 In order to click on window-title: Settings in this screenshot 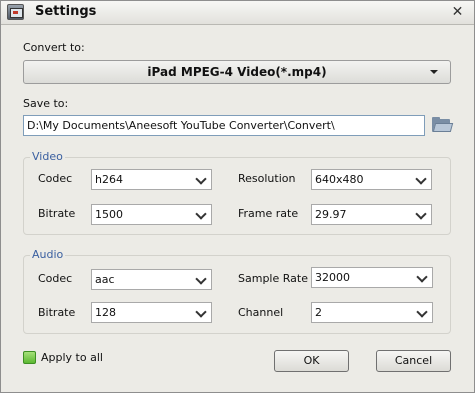, I will do `click(66, 11)`.